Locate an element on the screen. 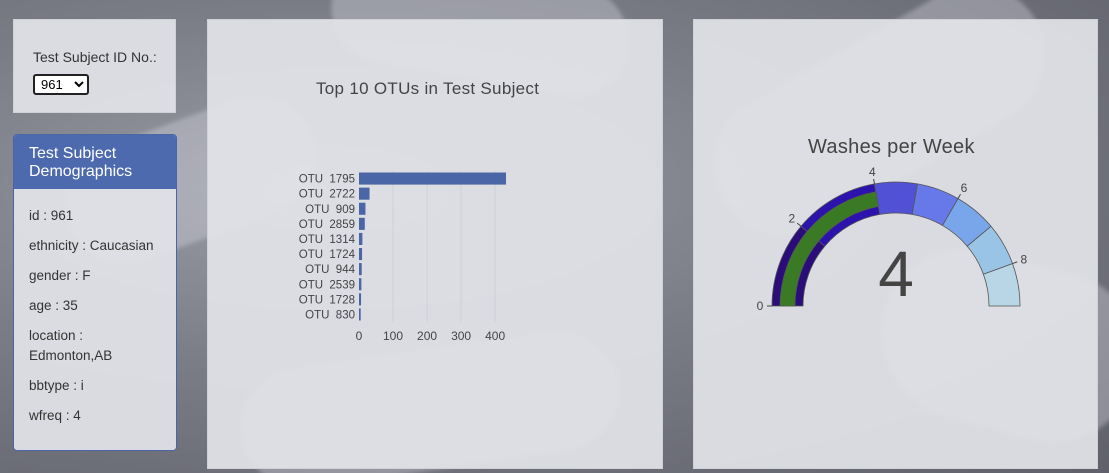 Image resolution: width=1109 pixels, height=473 pixels. demo-bbtype: bbtype : i is located at coordinates (56, 385).